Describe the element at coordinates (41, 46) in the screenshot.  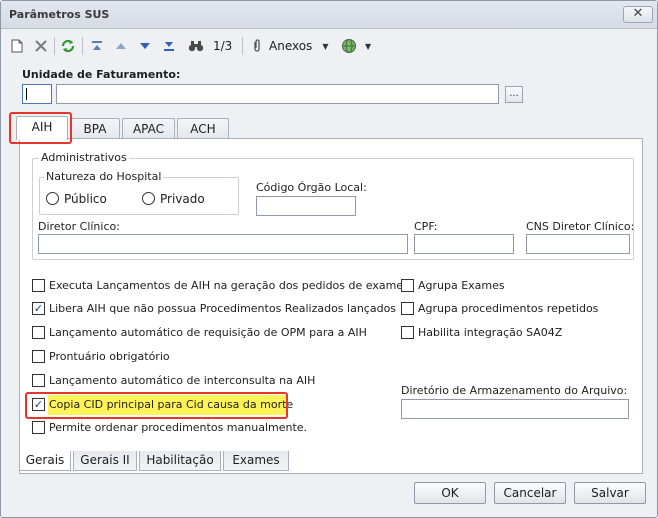
I see `delete-icon` at that location.